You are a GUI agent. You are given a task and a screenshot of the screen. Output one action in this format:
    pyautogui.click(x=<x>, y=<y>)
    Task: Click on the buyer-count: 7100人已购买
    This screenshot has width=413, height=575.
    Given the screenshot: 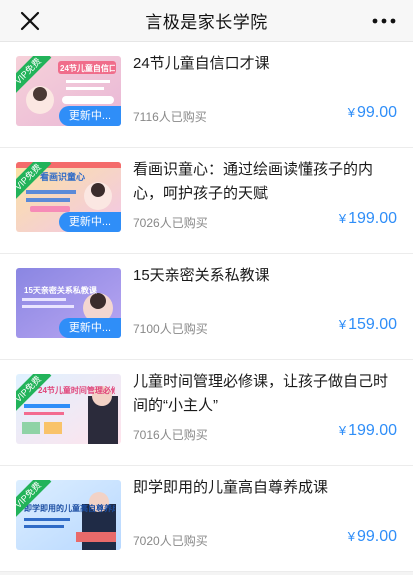 What is the action you would take?
    pyautogui.click(x=170, y=329)
    